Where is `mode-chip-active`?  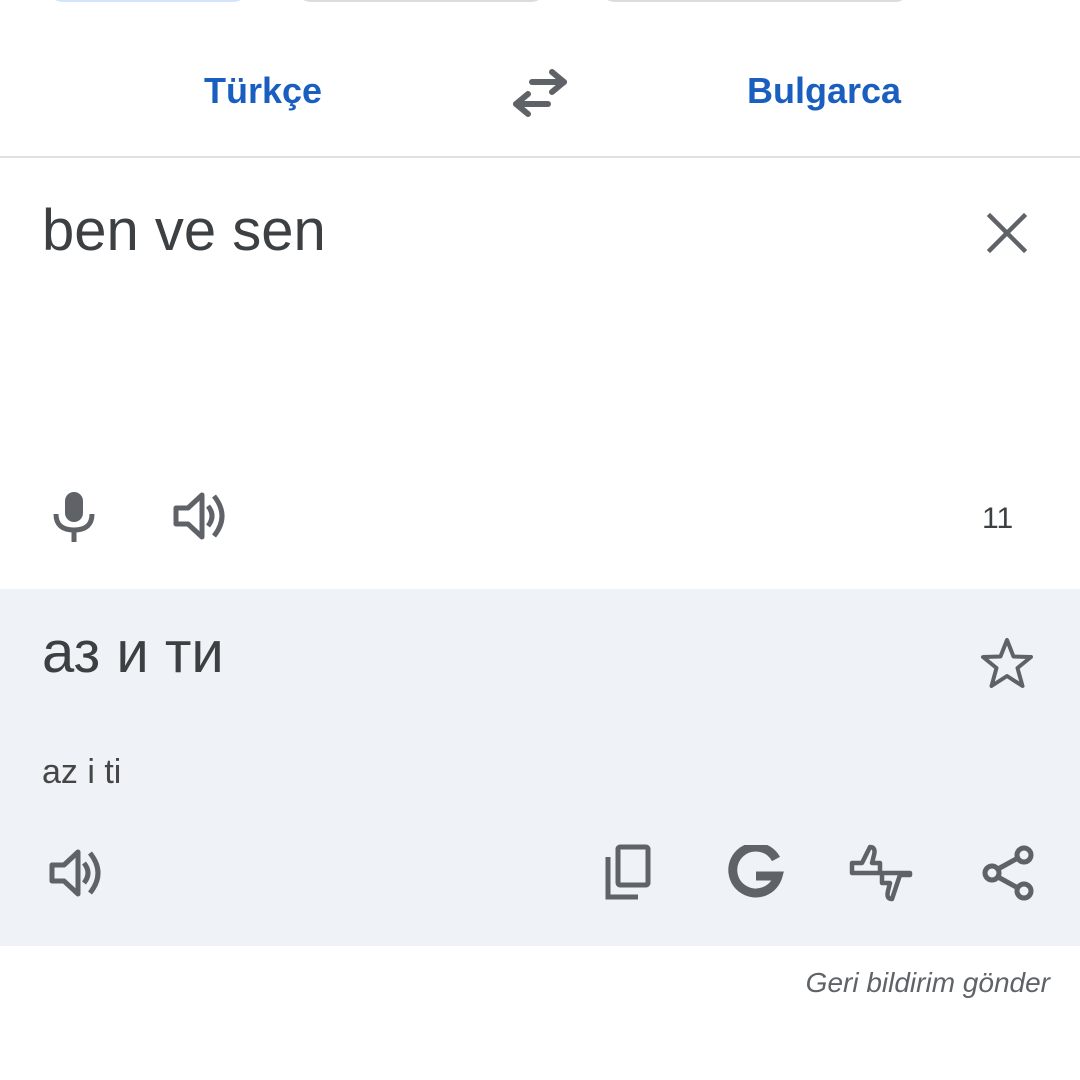
mode-chip-active is located at coordinates (148, 1).